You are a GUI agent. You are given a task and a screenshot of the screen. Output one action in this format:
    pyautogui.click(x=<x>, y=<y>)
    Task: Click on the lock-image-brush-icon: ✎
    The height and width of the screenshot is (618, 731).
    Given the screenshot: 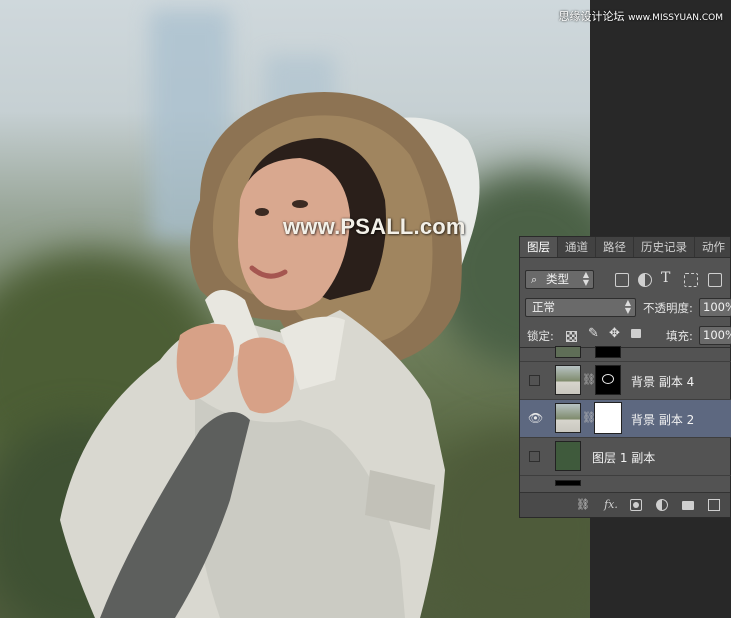 What is the action you would take?
    pyautogui.click(x=593, y=333)
    